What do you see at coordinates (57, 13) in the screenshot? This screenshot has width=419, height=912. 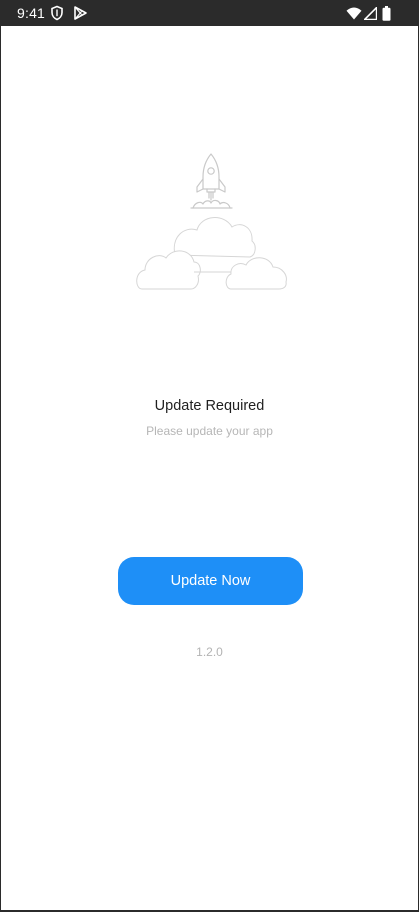 I see `shield-icon` at bounding box center [57, 13].